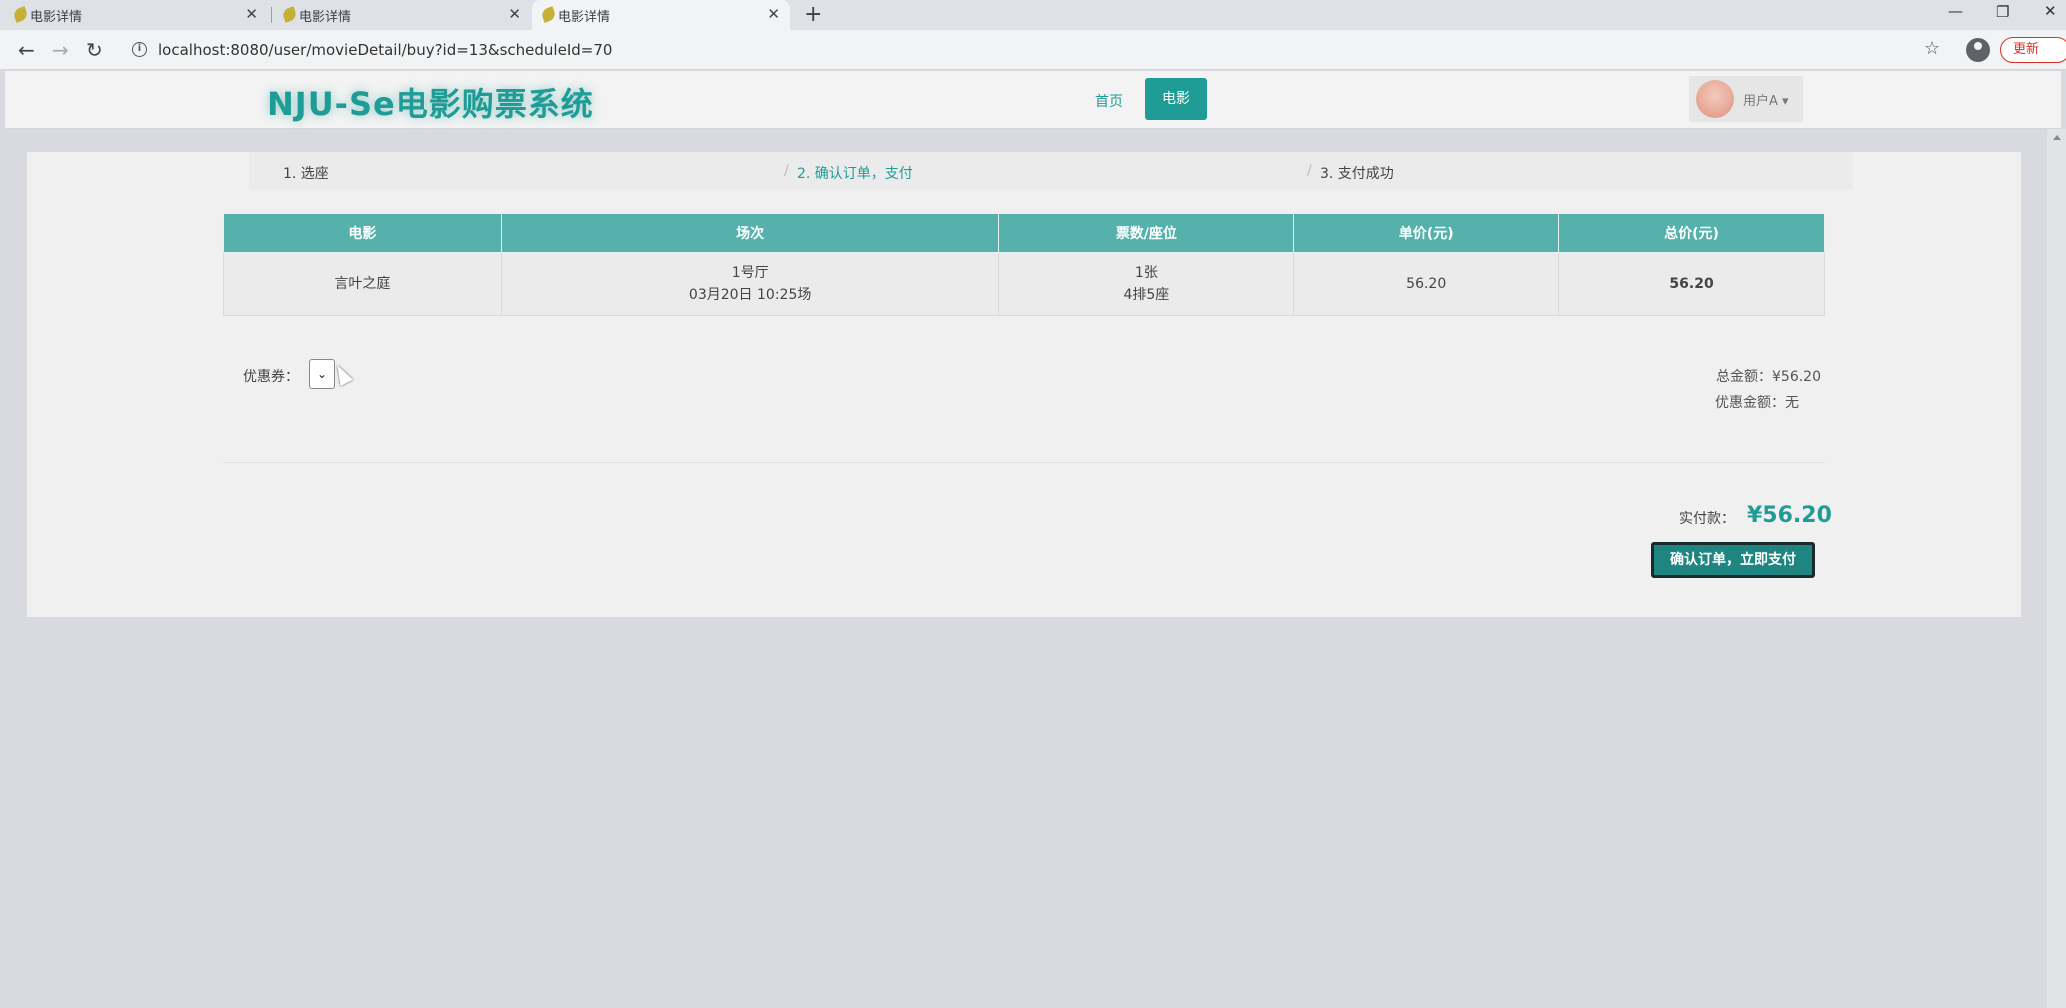 The image size is (2066, 1008). What do you see at coordinates (306, 174) in the screenshot?
I see `step-select-seat: 1. 选座` at bounding box center [306, 174].